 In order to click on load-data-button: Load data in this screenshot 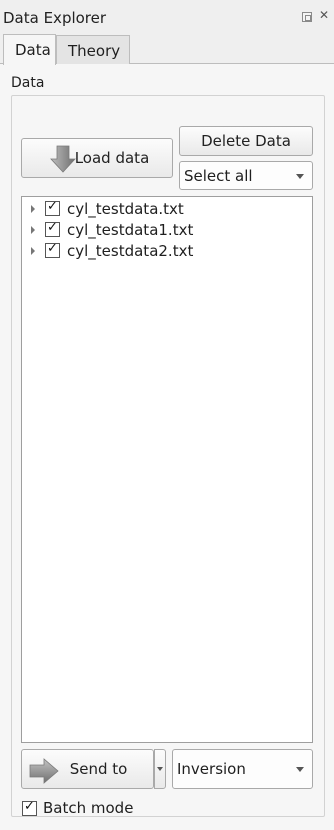, I will do `click(97, 158)`.